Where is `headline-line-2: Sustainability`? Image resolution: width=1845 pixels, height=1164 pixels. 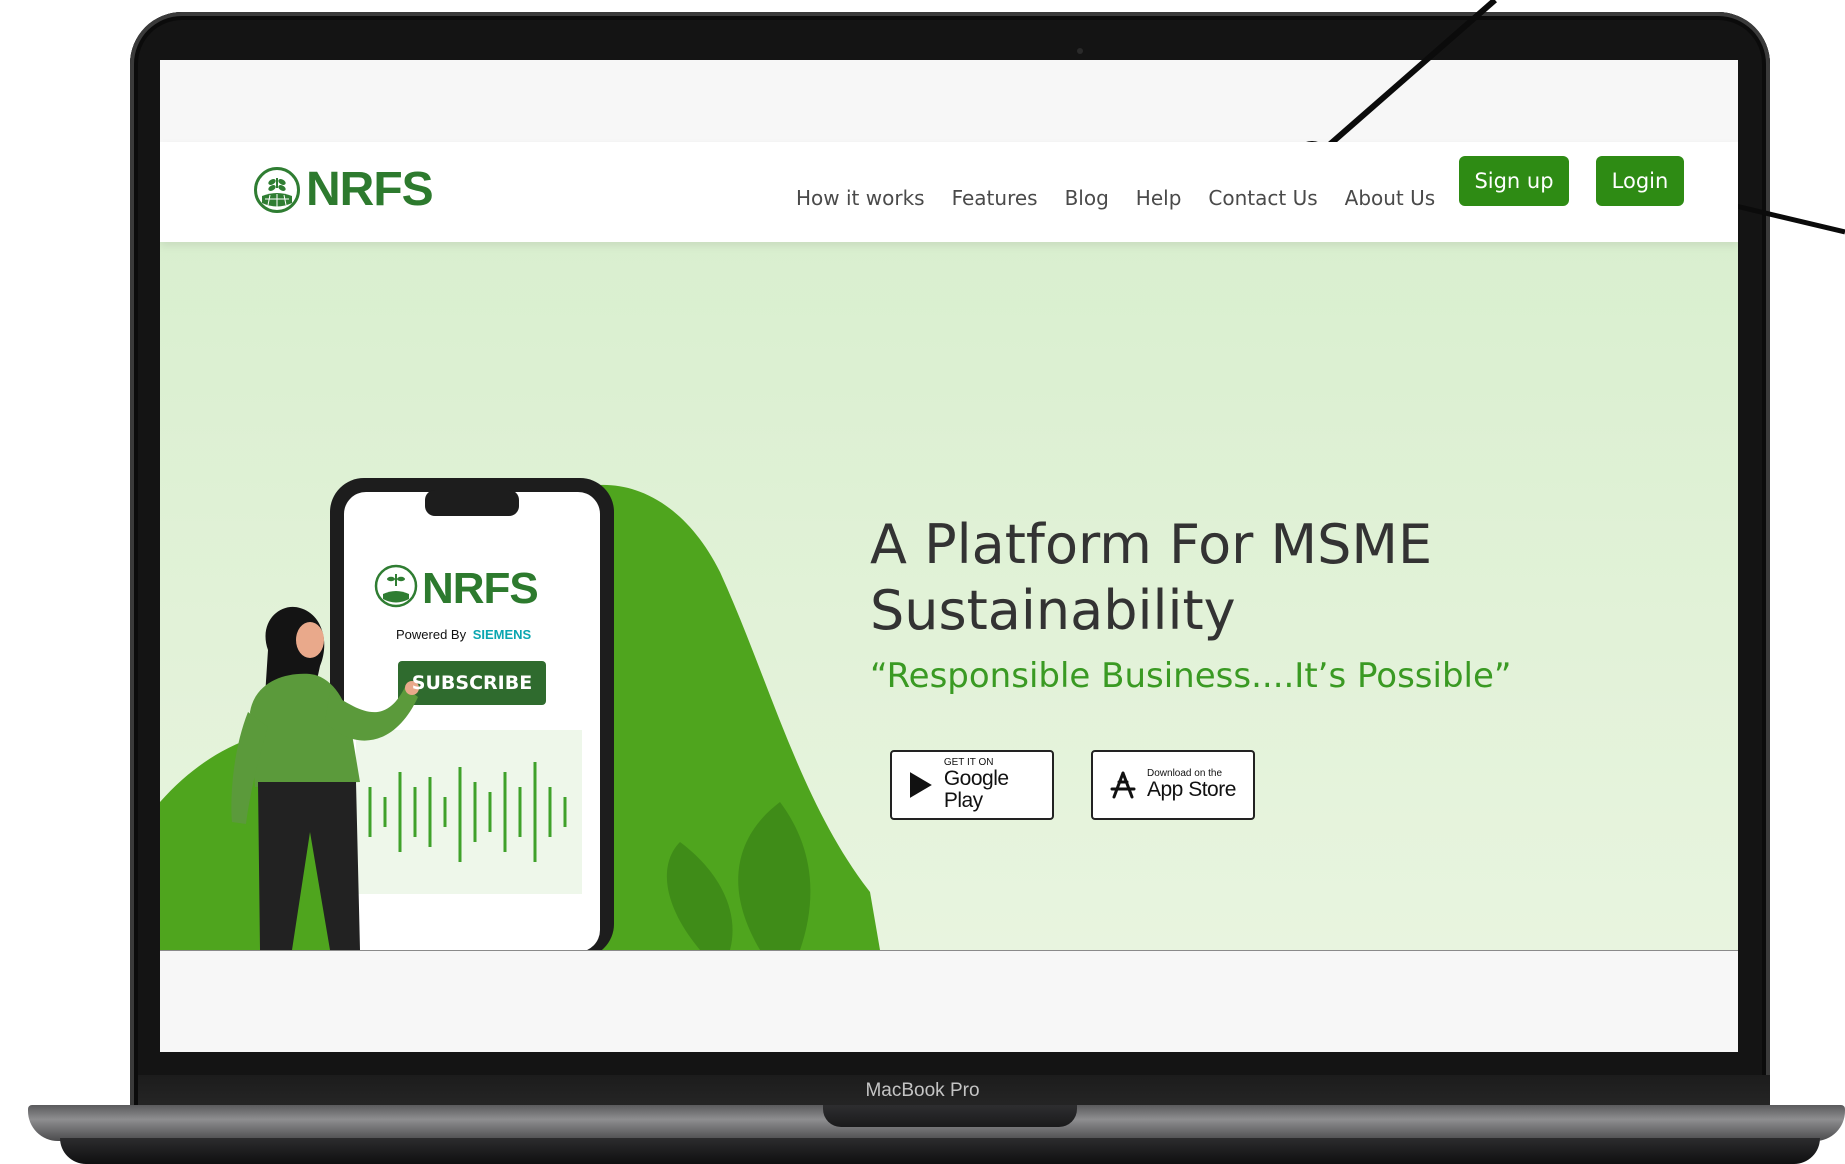 headline-line-2: Sustainability is located at coordinates (1053, 610).